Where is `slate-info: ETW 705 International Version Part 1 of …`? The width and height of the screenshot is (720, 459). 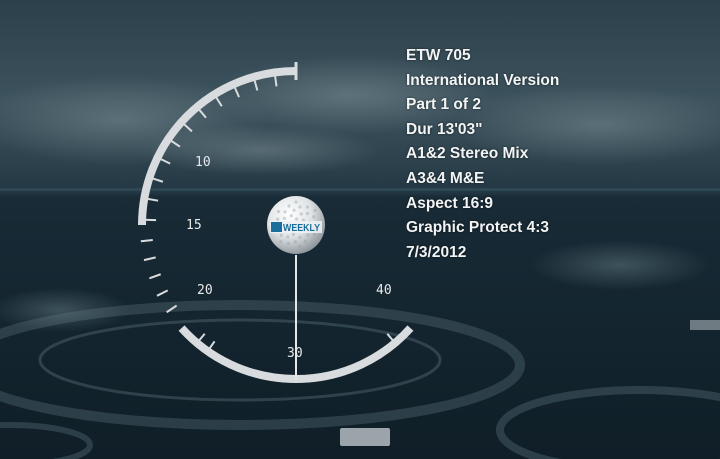
slate-info: ETW 705 International Version Part 1 of … is located at coordinates (482, 154).